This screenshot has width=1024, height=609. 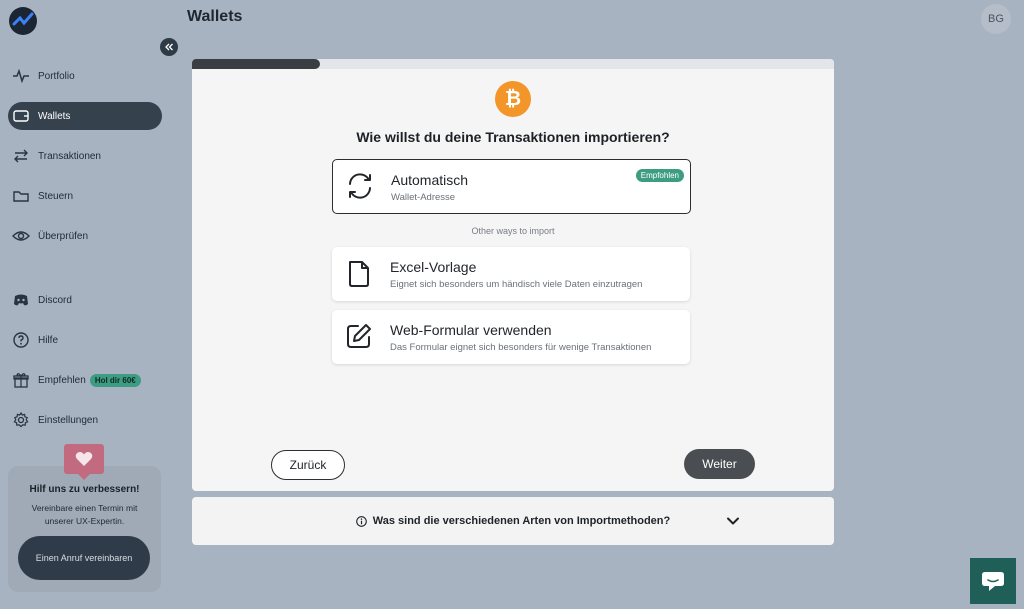 What do you see at coordinates (471, 330) in the screenshot?
I see `option-title: Web-Formular verwenden` at bounding box center [471, 330].